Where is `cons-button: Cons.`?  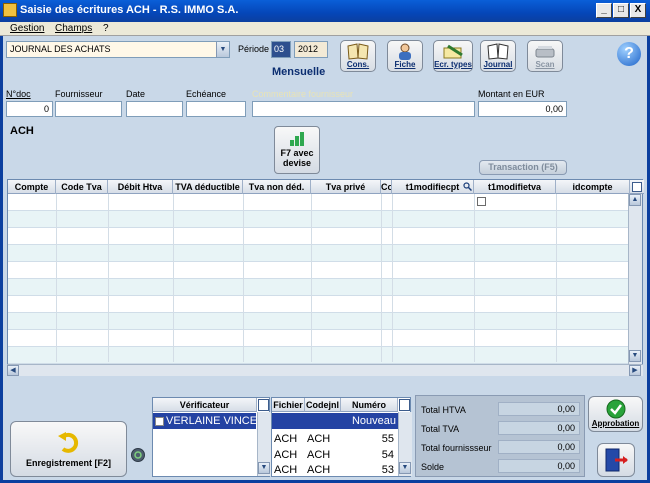 cons-button: Cons. is located at coordinates (358, 56).